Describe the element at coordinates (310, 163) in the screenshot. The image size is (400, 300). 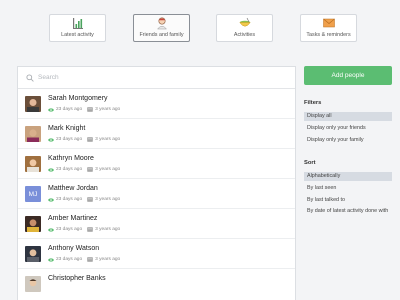
I see `sort-heading: Sort` at that location.